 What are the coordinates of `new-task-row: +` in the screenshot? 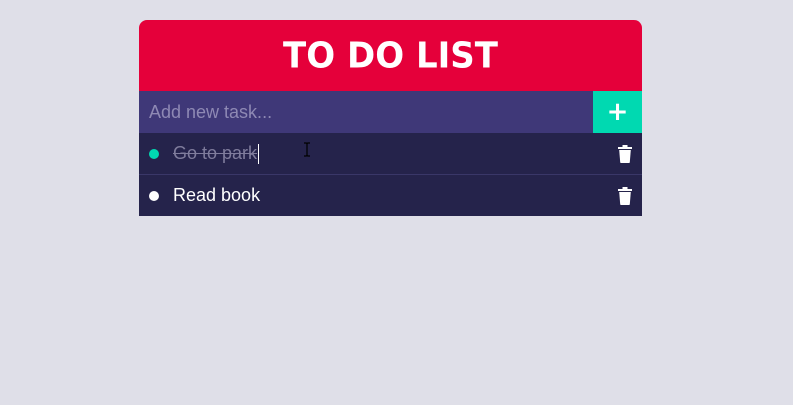 It's located at (390, 112).